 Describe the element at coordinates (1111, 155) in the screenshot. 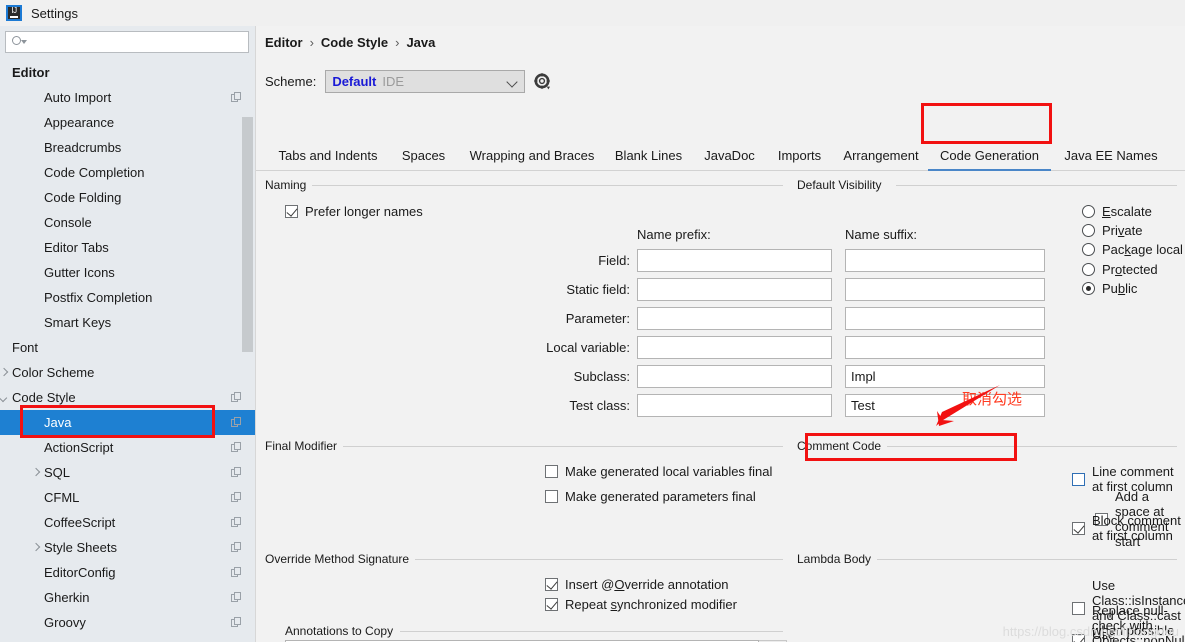

I see `tab-java-ee-names: Java EE Names` at that location.